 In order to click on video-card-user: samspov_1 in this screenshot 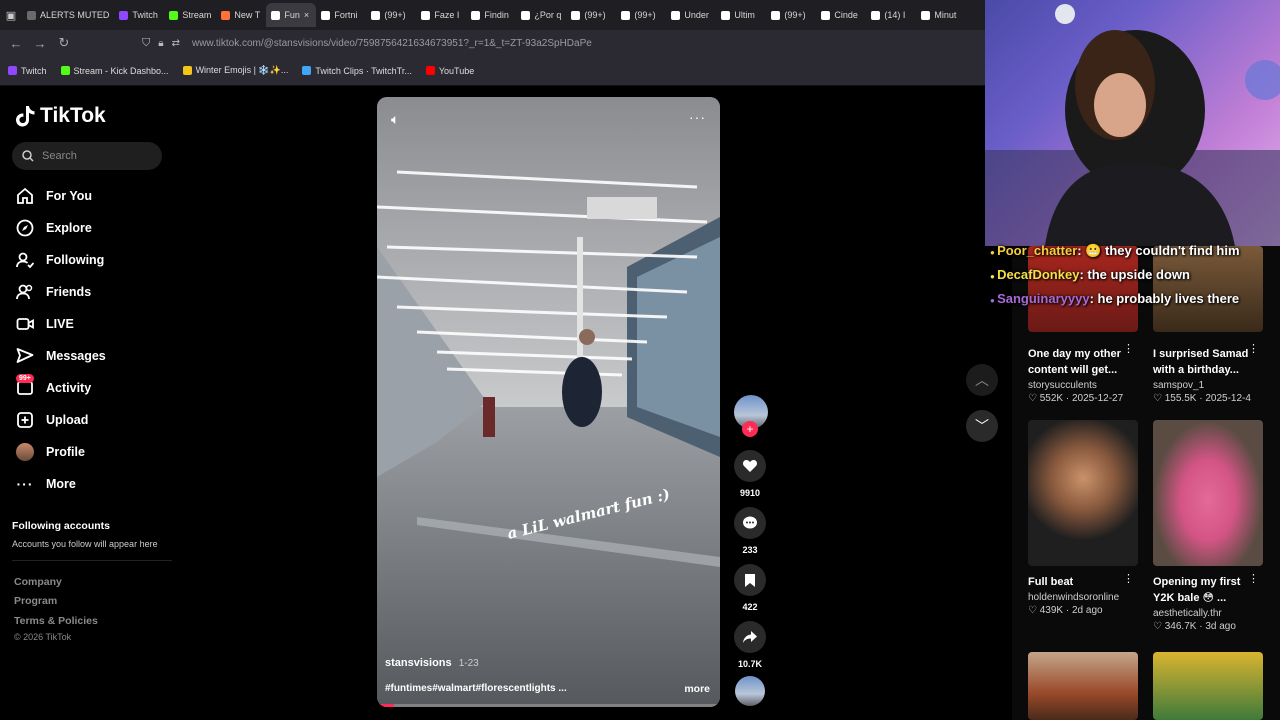, I will do `click(1208, 385)`.